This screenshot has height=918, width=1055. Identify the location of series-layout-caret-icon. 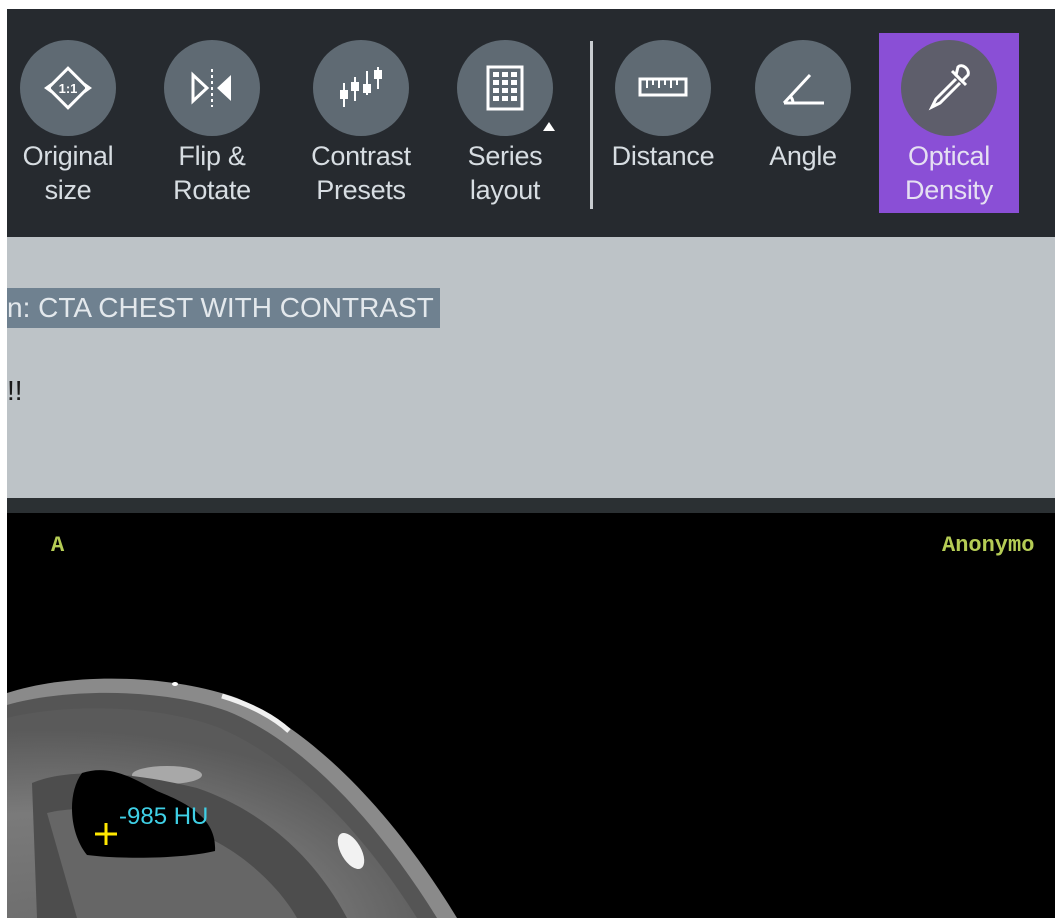
(549, 126).